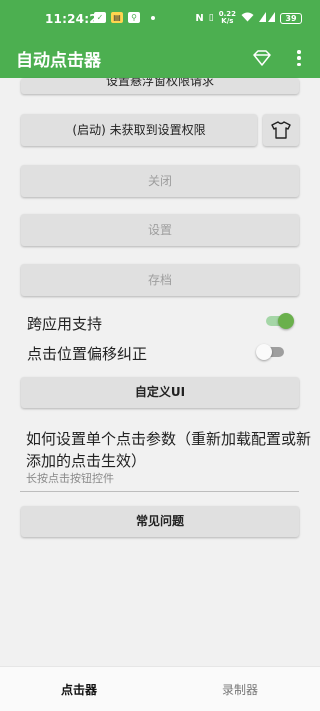 Image resolution: width=320 pixels, height=711 pixels. What do you see at coordinates (134, 17) in the screenshot?
I see `notification-link-icon: ⚲` at bounding box center [134, 17].